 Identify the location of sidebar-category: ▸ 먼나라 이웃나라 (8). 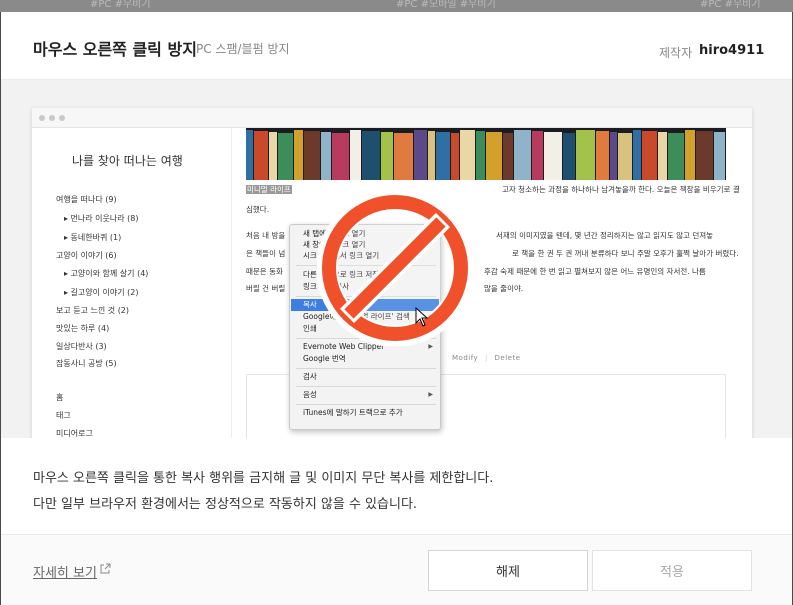
(101, 218).